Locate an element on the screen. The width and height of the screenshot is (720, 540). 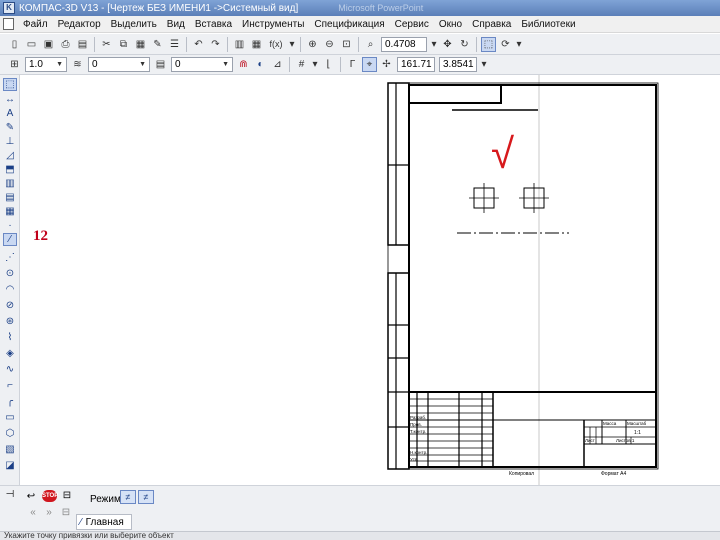
cursor-coords-icon: ✢ is located at coordinates (386, 64).